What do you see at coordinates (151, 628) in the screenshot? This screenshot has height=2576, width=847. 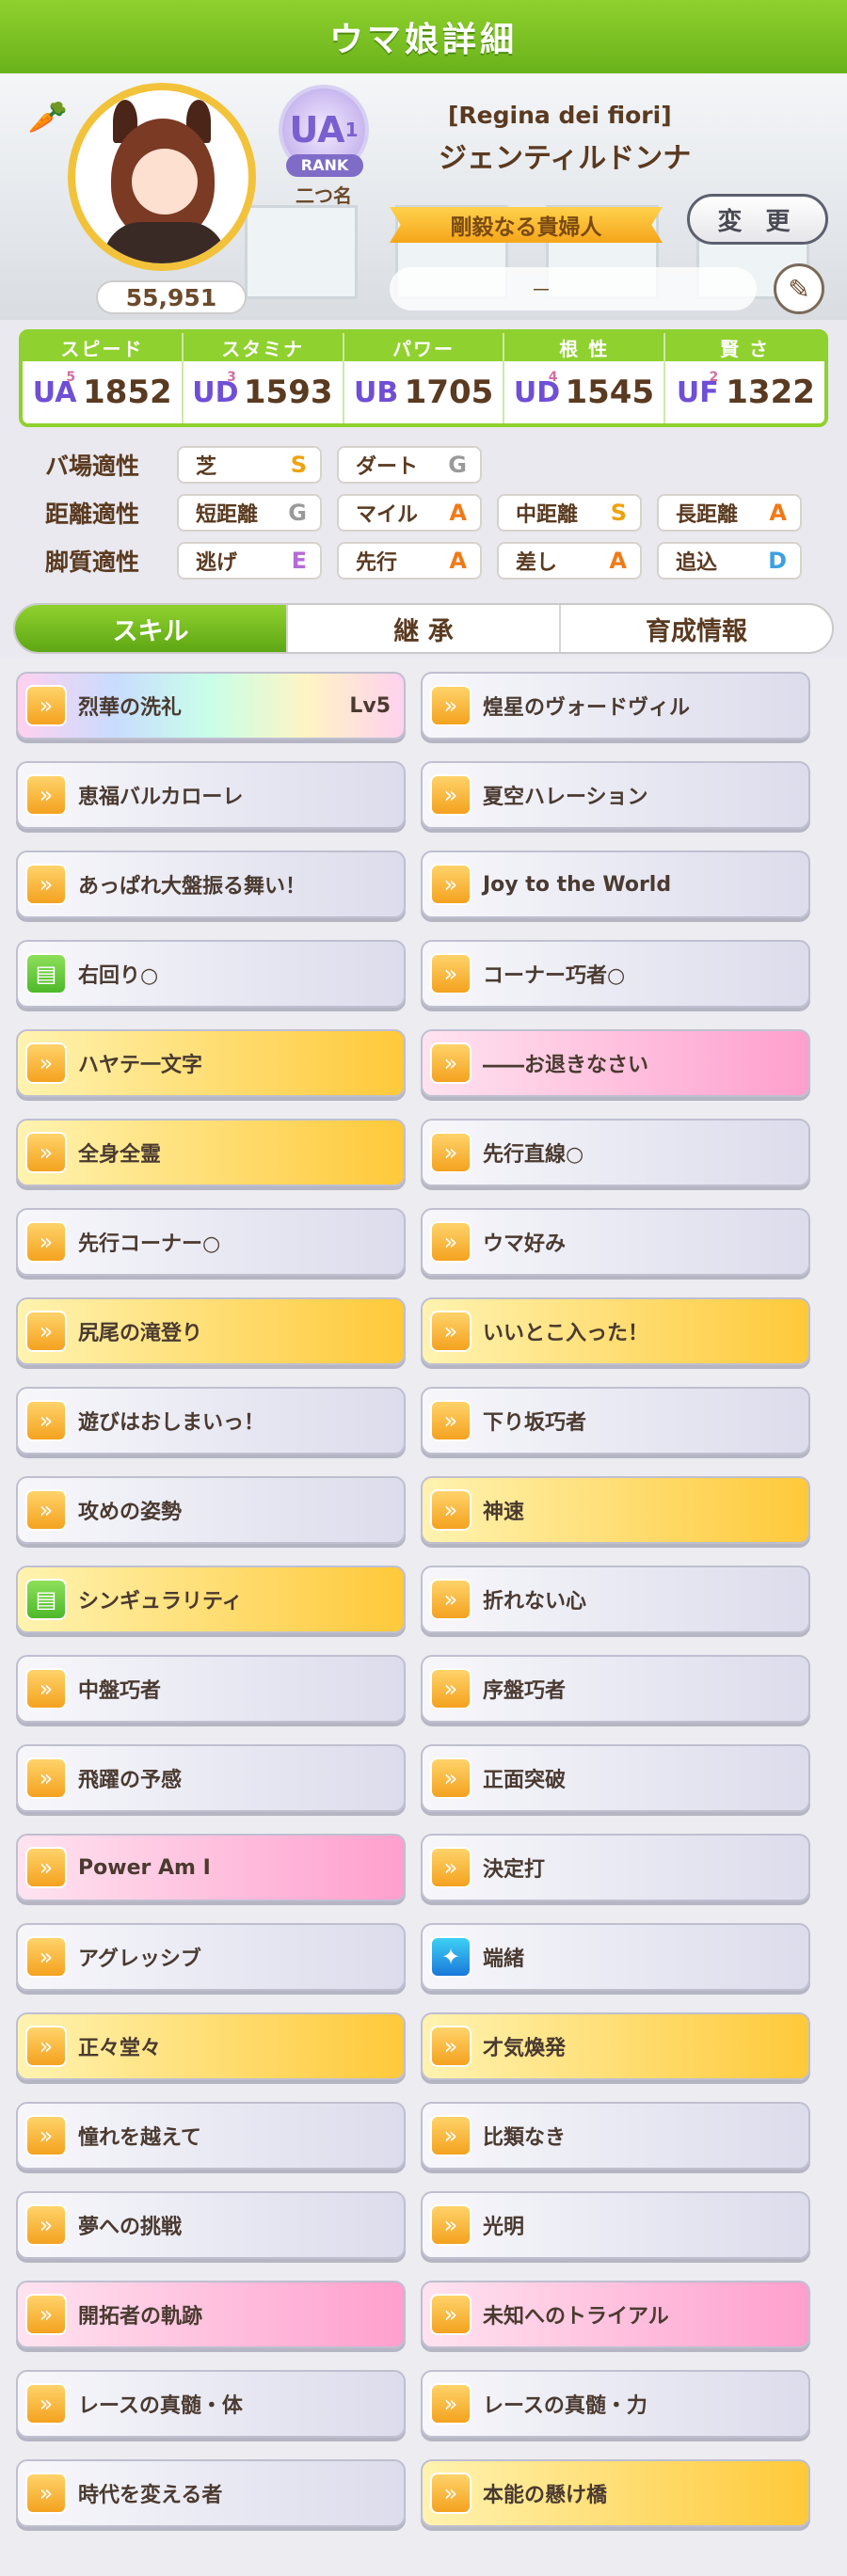 I see `tab-skills: スキル` at bounding box center [151, 628].